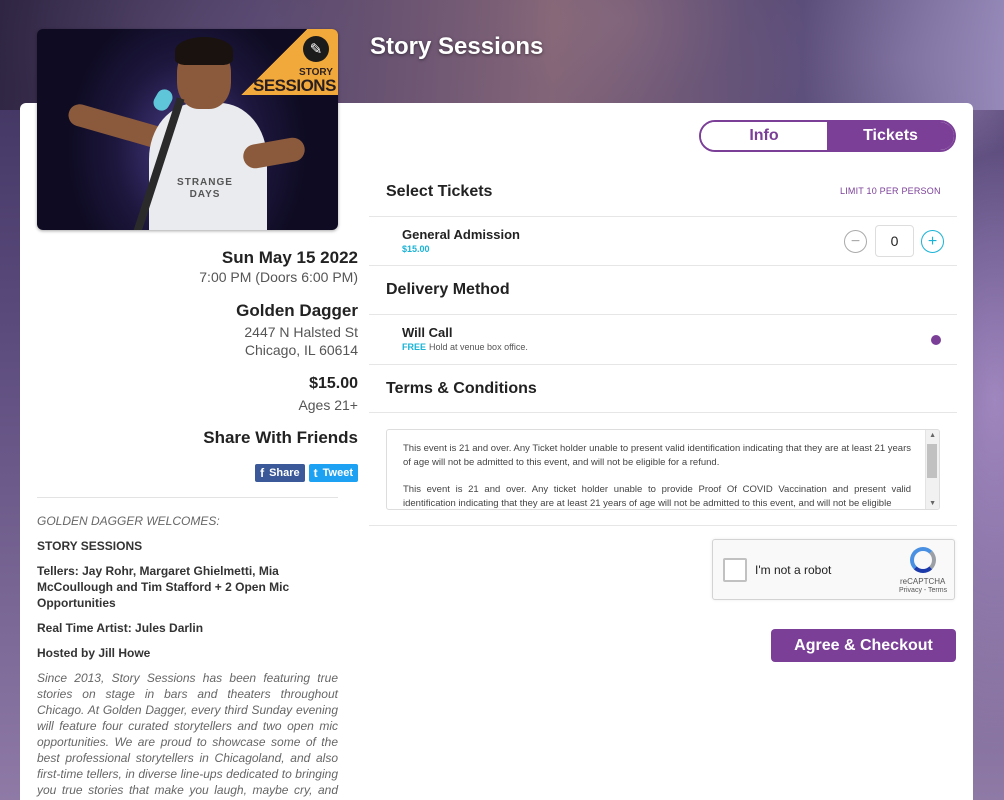 The height and width of the screenshot is (800, 1004). I want to click on scroll-down-arrow-icon: ▼, so click(932, 503).